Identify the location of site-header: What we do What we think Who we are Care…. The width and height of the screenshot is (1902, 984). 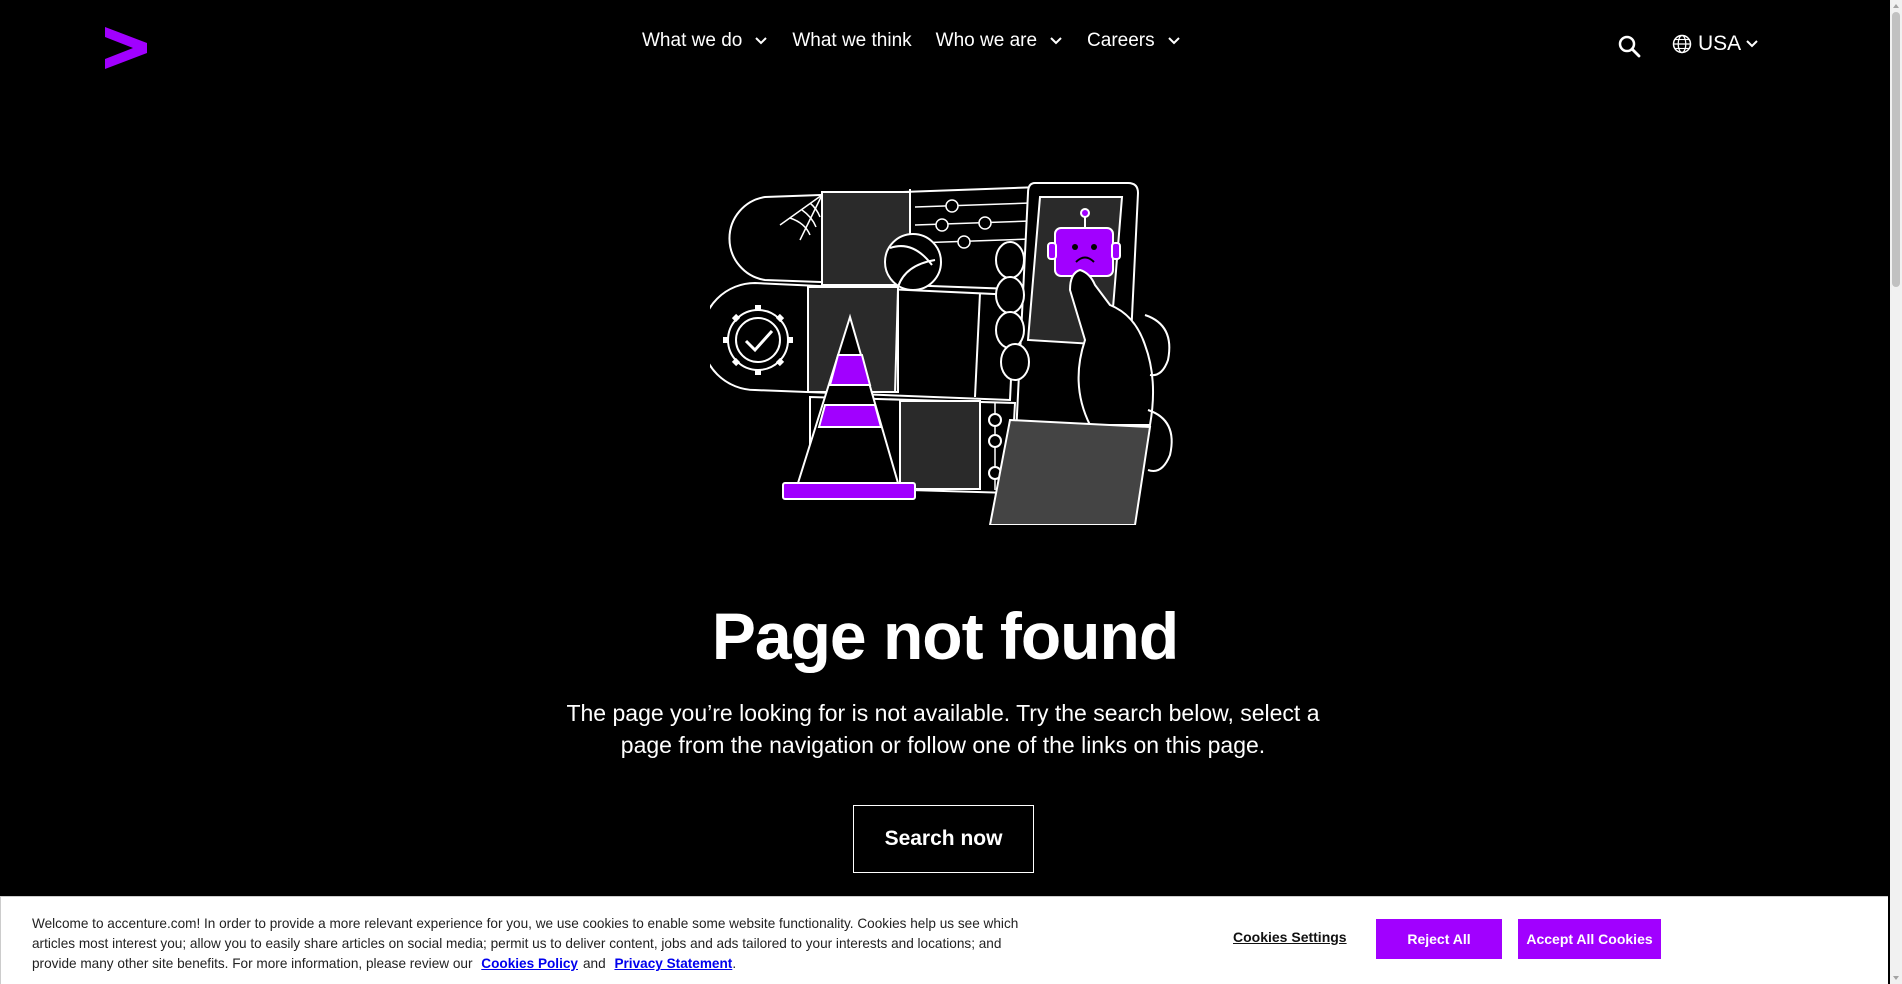
(945, 47).